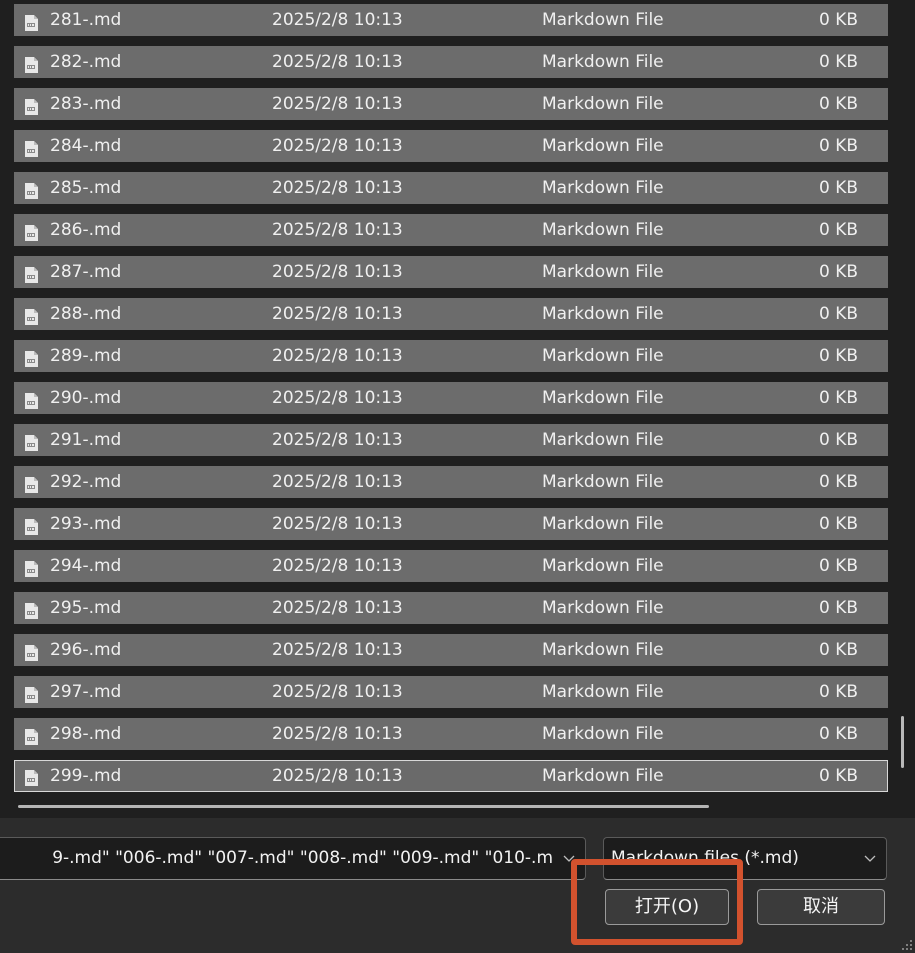 The width and height of the screenshot is (915, 953). I want to click on file-row: 283-.md 2025/2/8 10:13 Markdown File 0 KB, so click(451, 104).